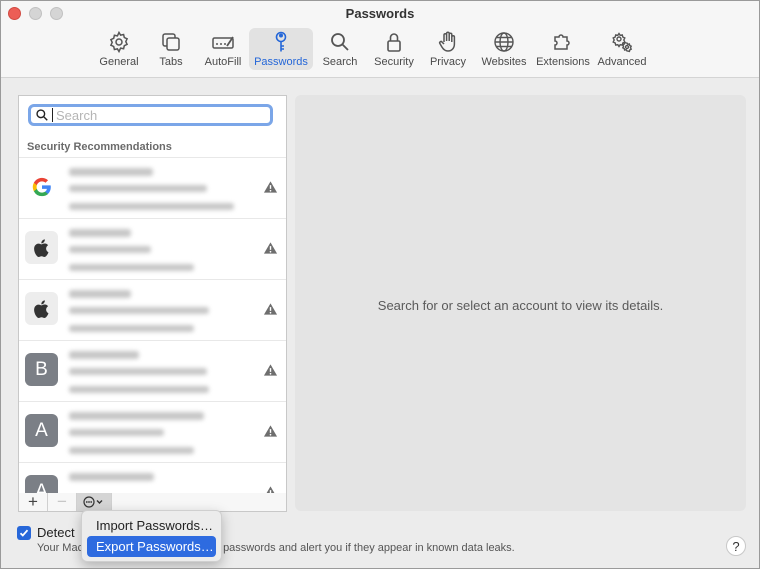 The height and width of the screenshot is (569, 760). I want to click on detect-compromised-row: Detect, so click(46, 532).